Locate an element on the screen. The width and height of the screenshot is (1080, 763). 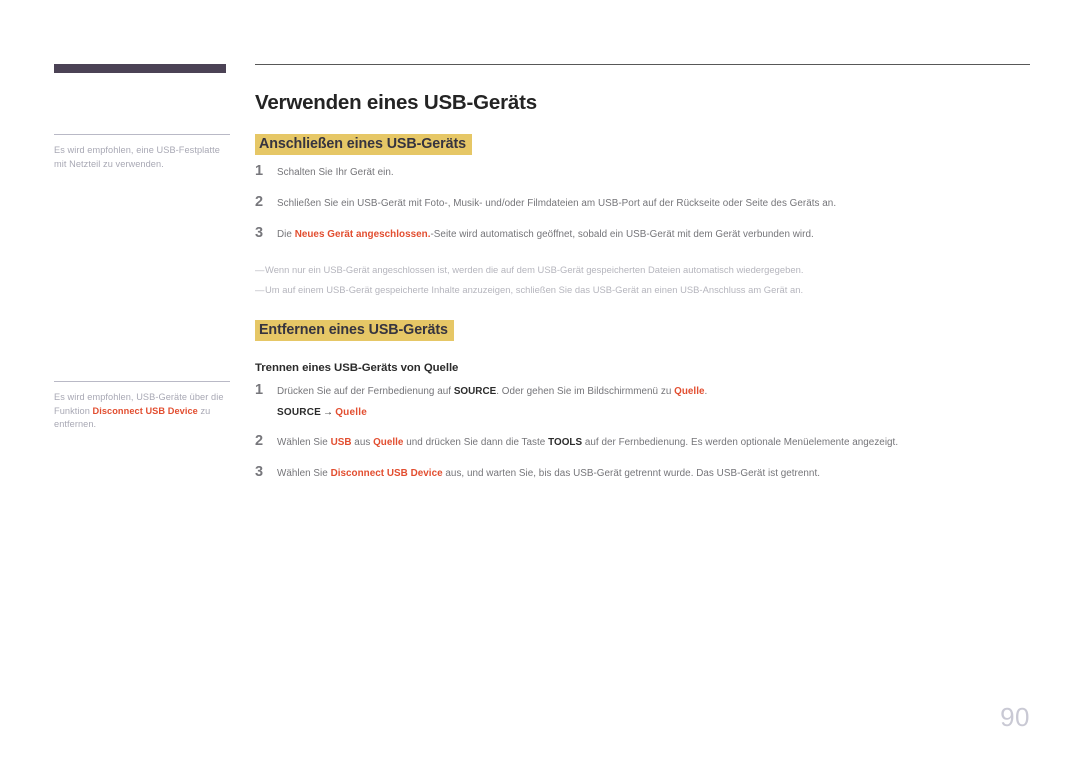
section-heading-anschliessen: Anschließen eines USB-Geräts is located at coordinates (363, 144).